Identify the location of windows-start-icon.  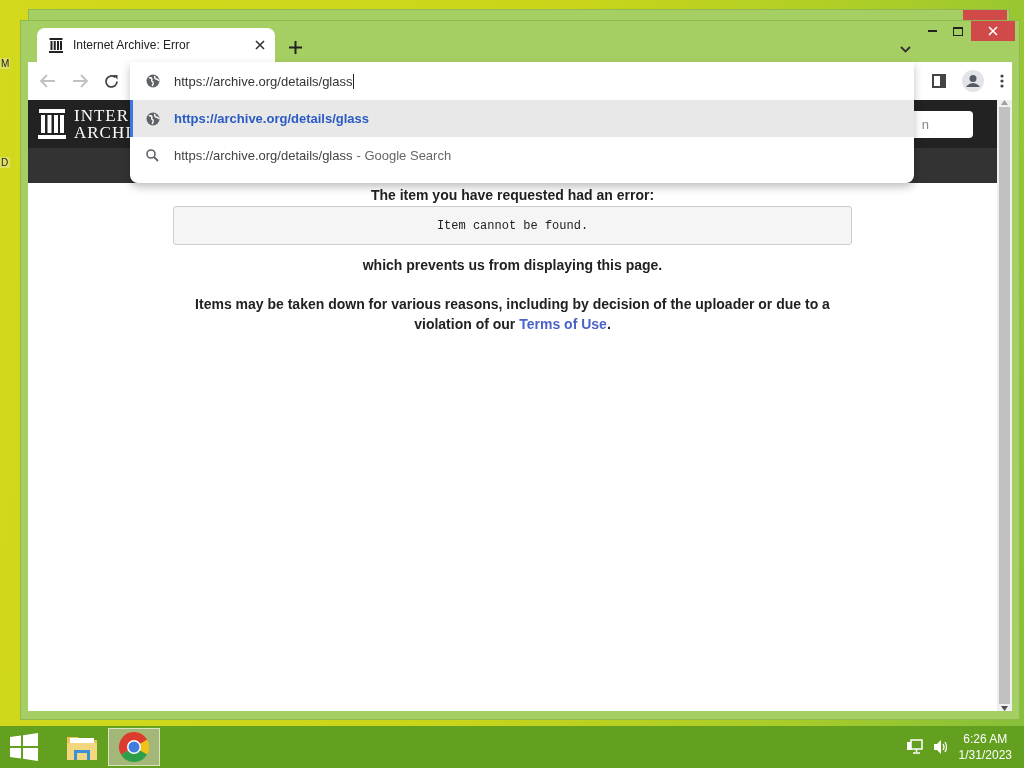
(24, 747).